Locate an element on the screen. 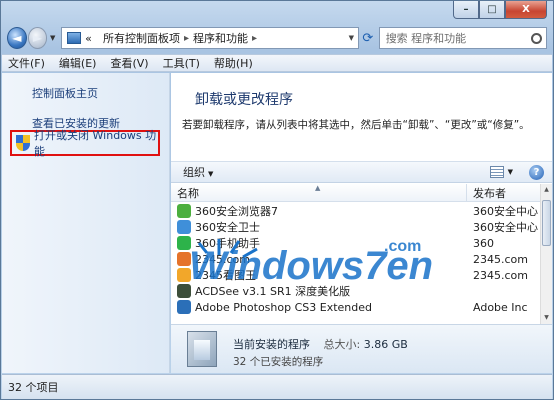 The image size is (554, 400). menu-help: 帮助(H) is located at coordinates (233, 63).